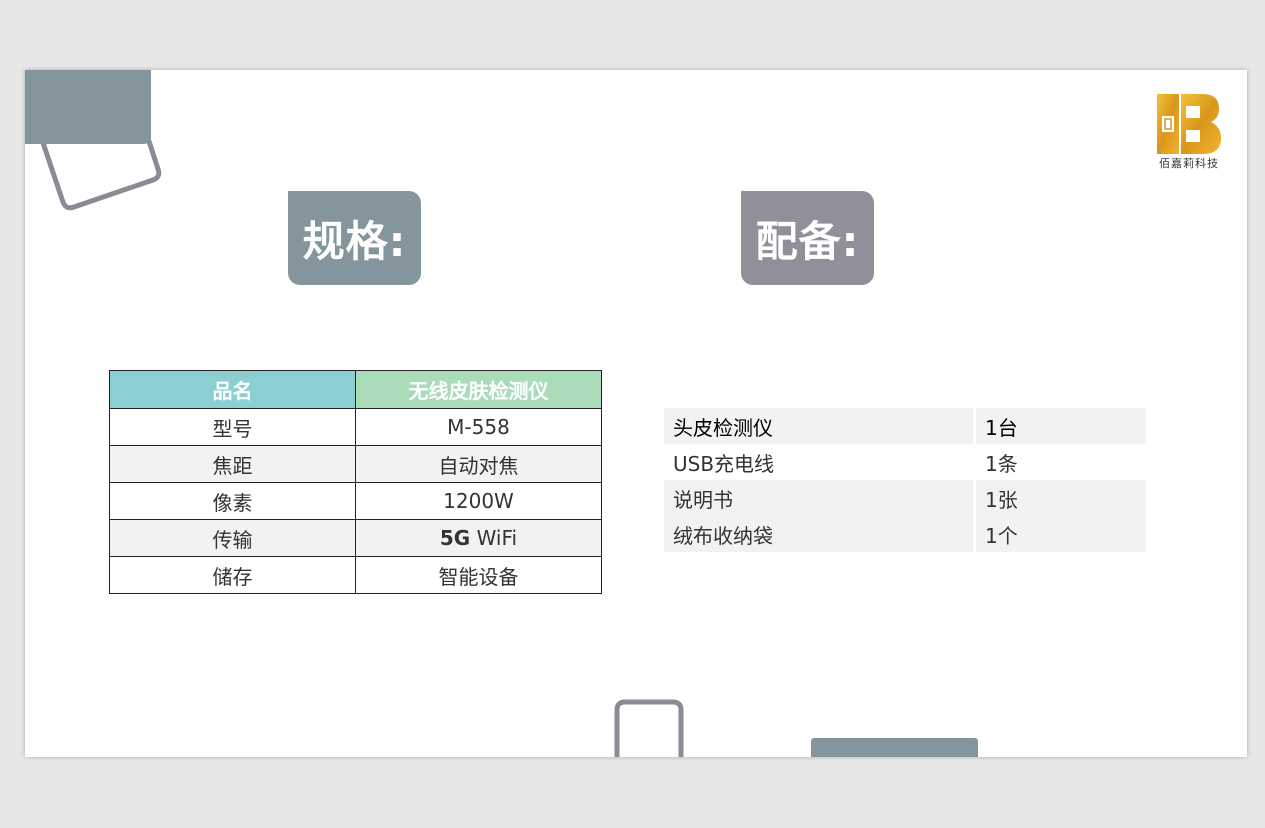 This screenshot has width=1265, height=828. I want to click on spec-label: 焦距, so click(232, 464).